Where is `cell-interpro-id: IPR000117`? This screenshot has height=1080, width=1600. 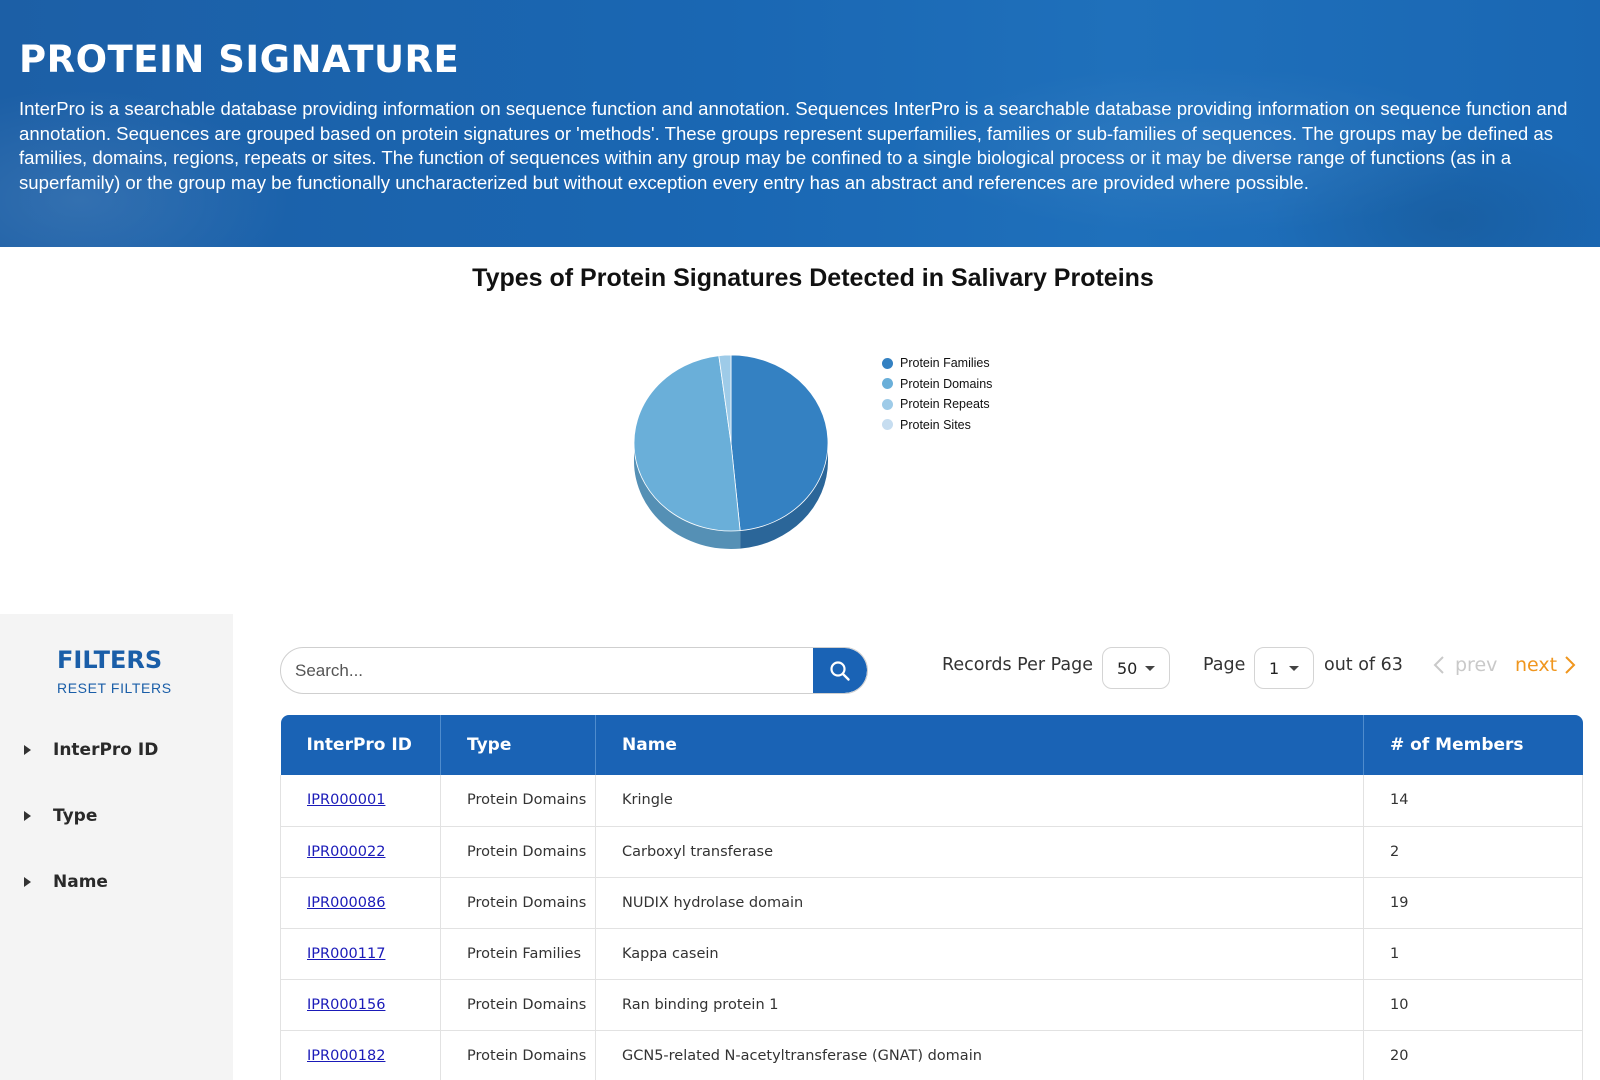
cell-interpro-id: IPR000117 is located at coordinates (360, 954).